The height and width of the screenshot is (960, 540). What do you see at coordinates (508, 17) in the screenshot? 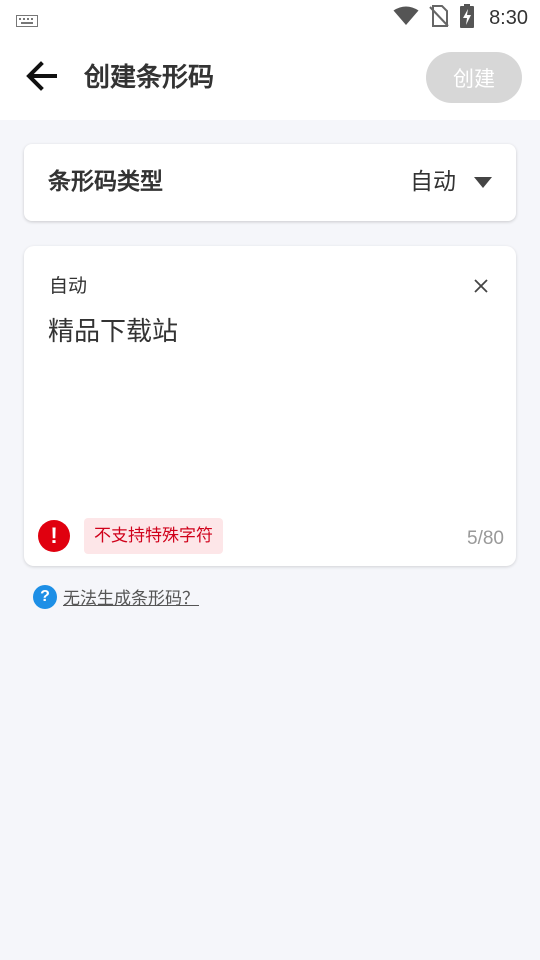
I see `status-time: 8:30` at bounding box center [508, 17].